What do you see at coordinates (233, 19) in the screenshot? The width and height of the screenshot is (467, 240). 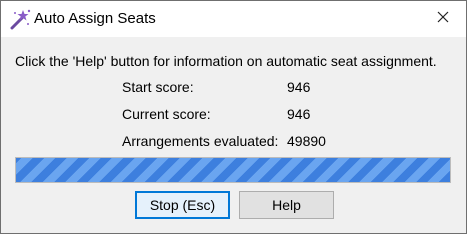 I see `title-bar: Auto Assign Seats` at bounding box center [233, 19].